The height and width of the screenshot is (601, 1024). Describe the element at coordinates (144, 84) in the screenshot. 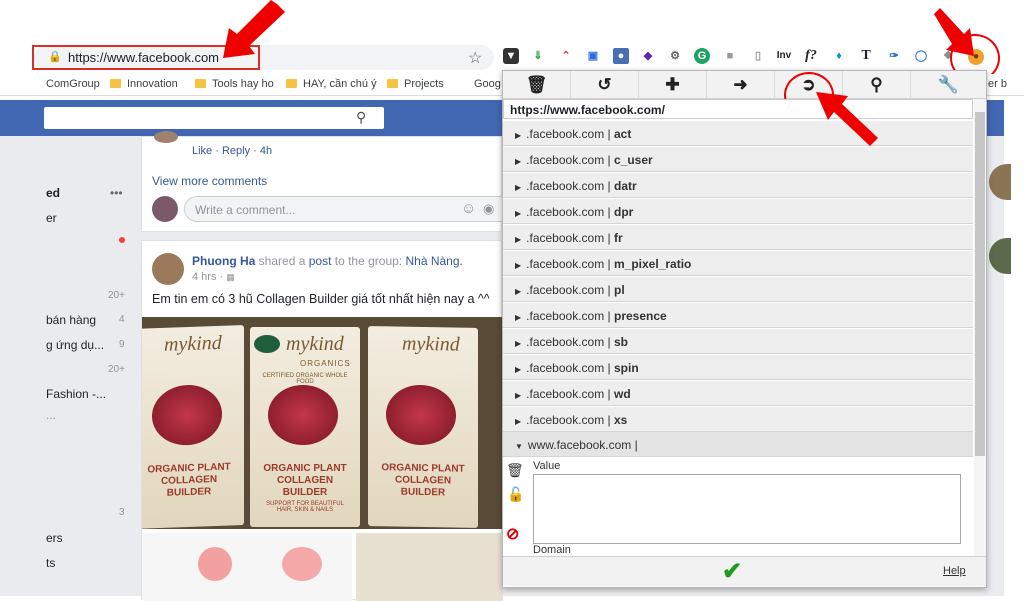

I see `bookmark-innovation: Innovation` at that location.